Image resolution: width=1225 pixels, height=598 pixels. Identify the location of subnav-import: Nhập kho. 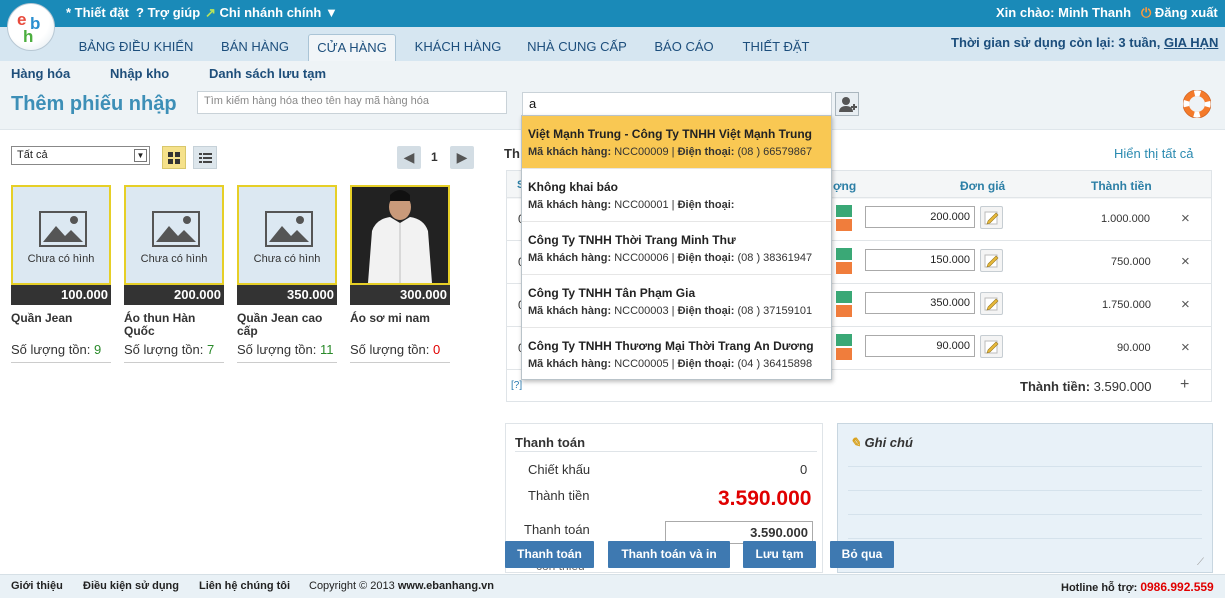
(139, 73).